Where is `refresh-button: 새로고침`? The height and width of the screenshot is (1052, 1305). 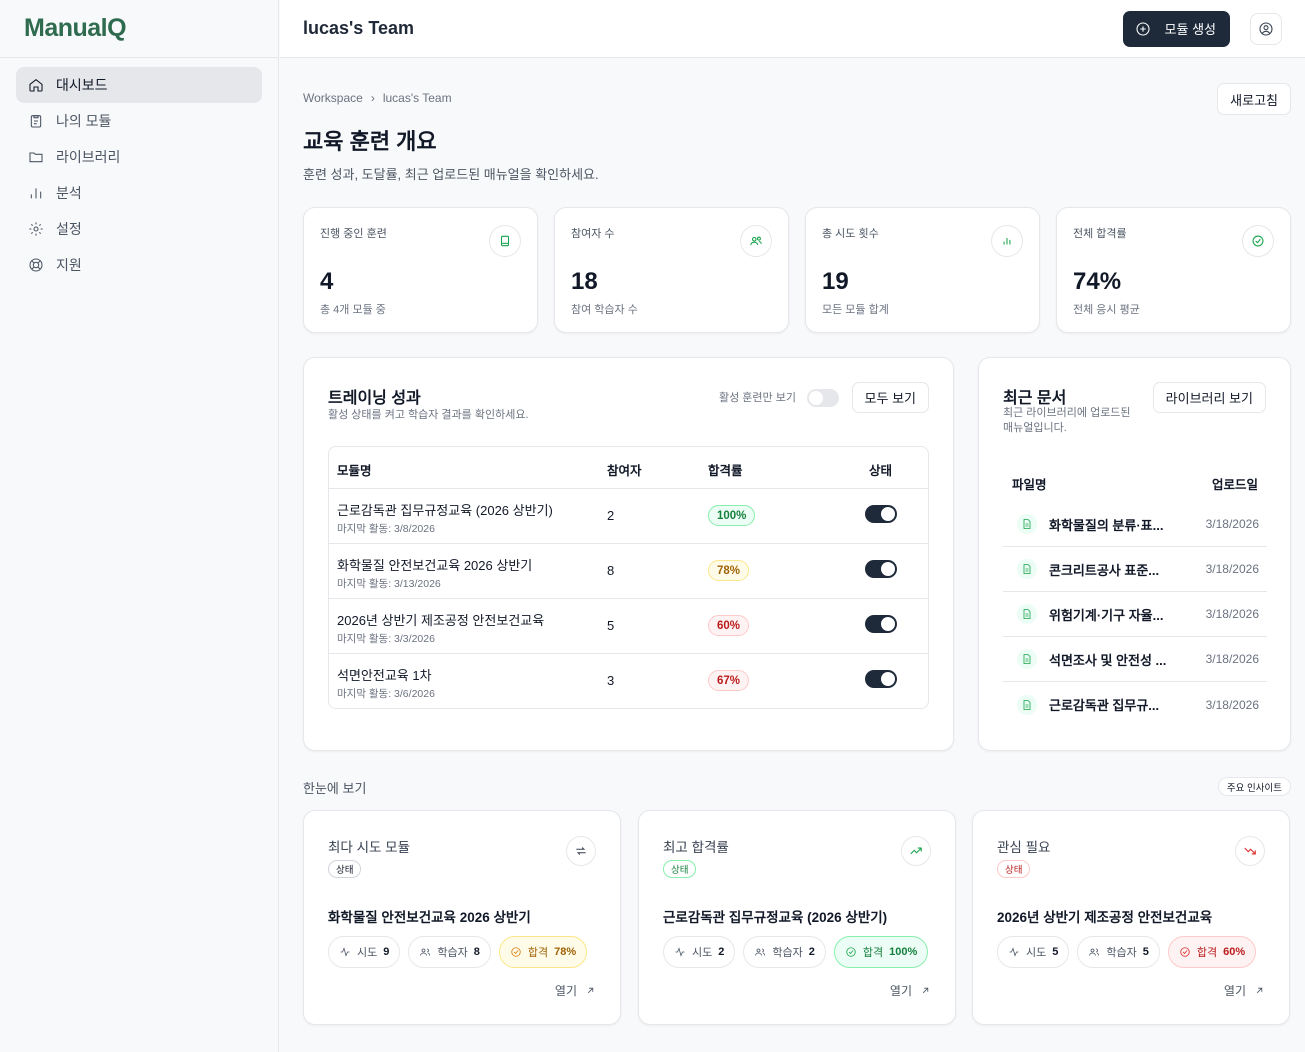
refresh-button: 새로고침 is located at coordinates (1254, 99).